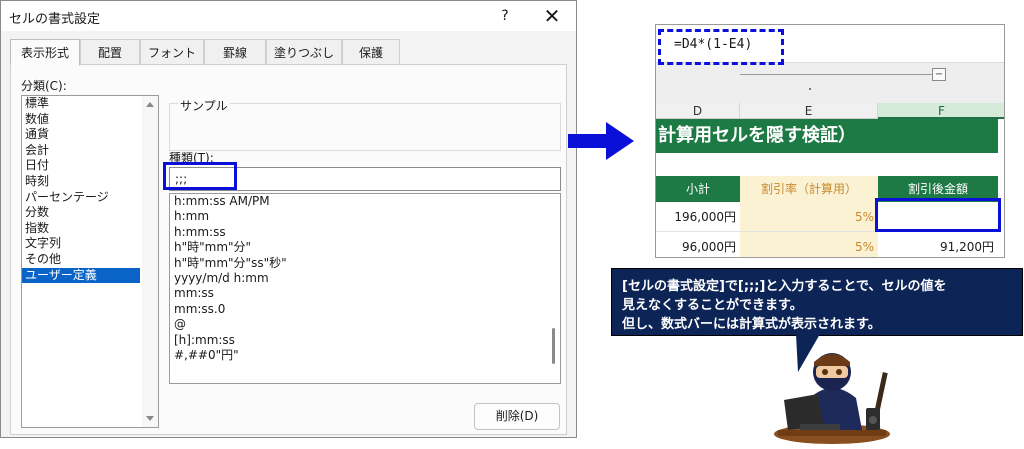 The image size is (1024, 449). I want to click on category-label: 分類(C):, so click(44, 86).